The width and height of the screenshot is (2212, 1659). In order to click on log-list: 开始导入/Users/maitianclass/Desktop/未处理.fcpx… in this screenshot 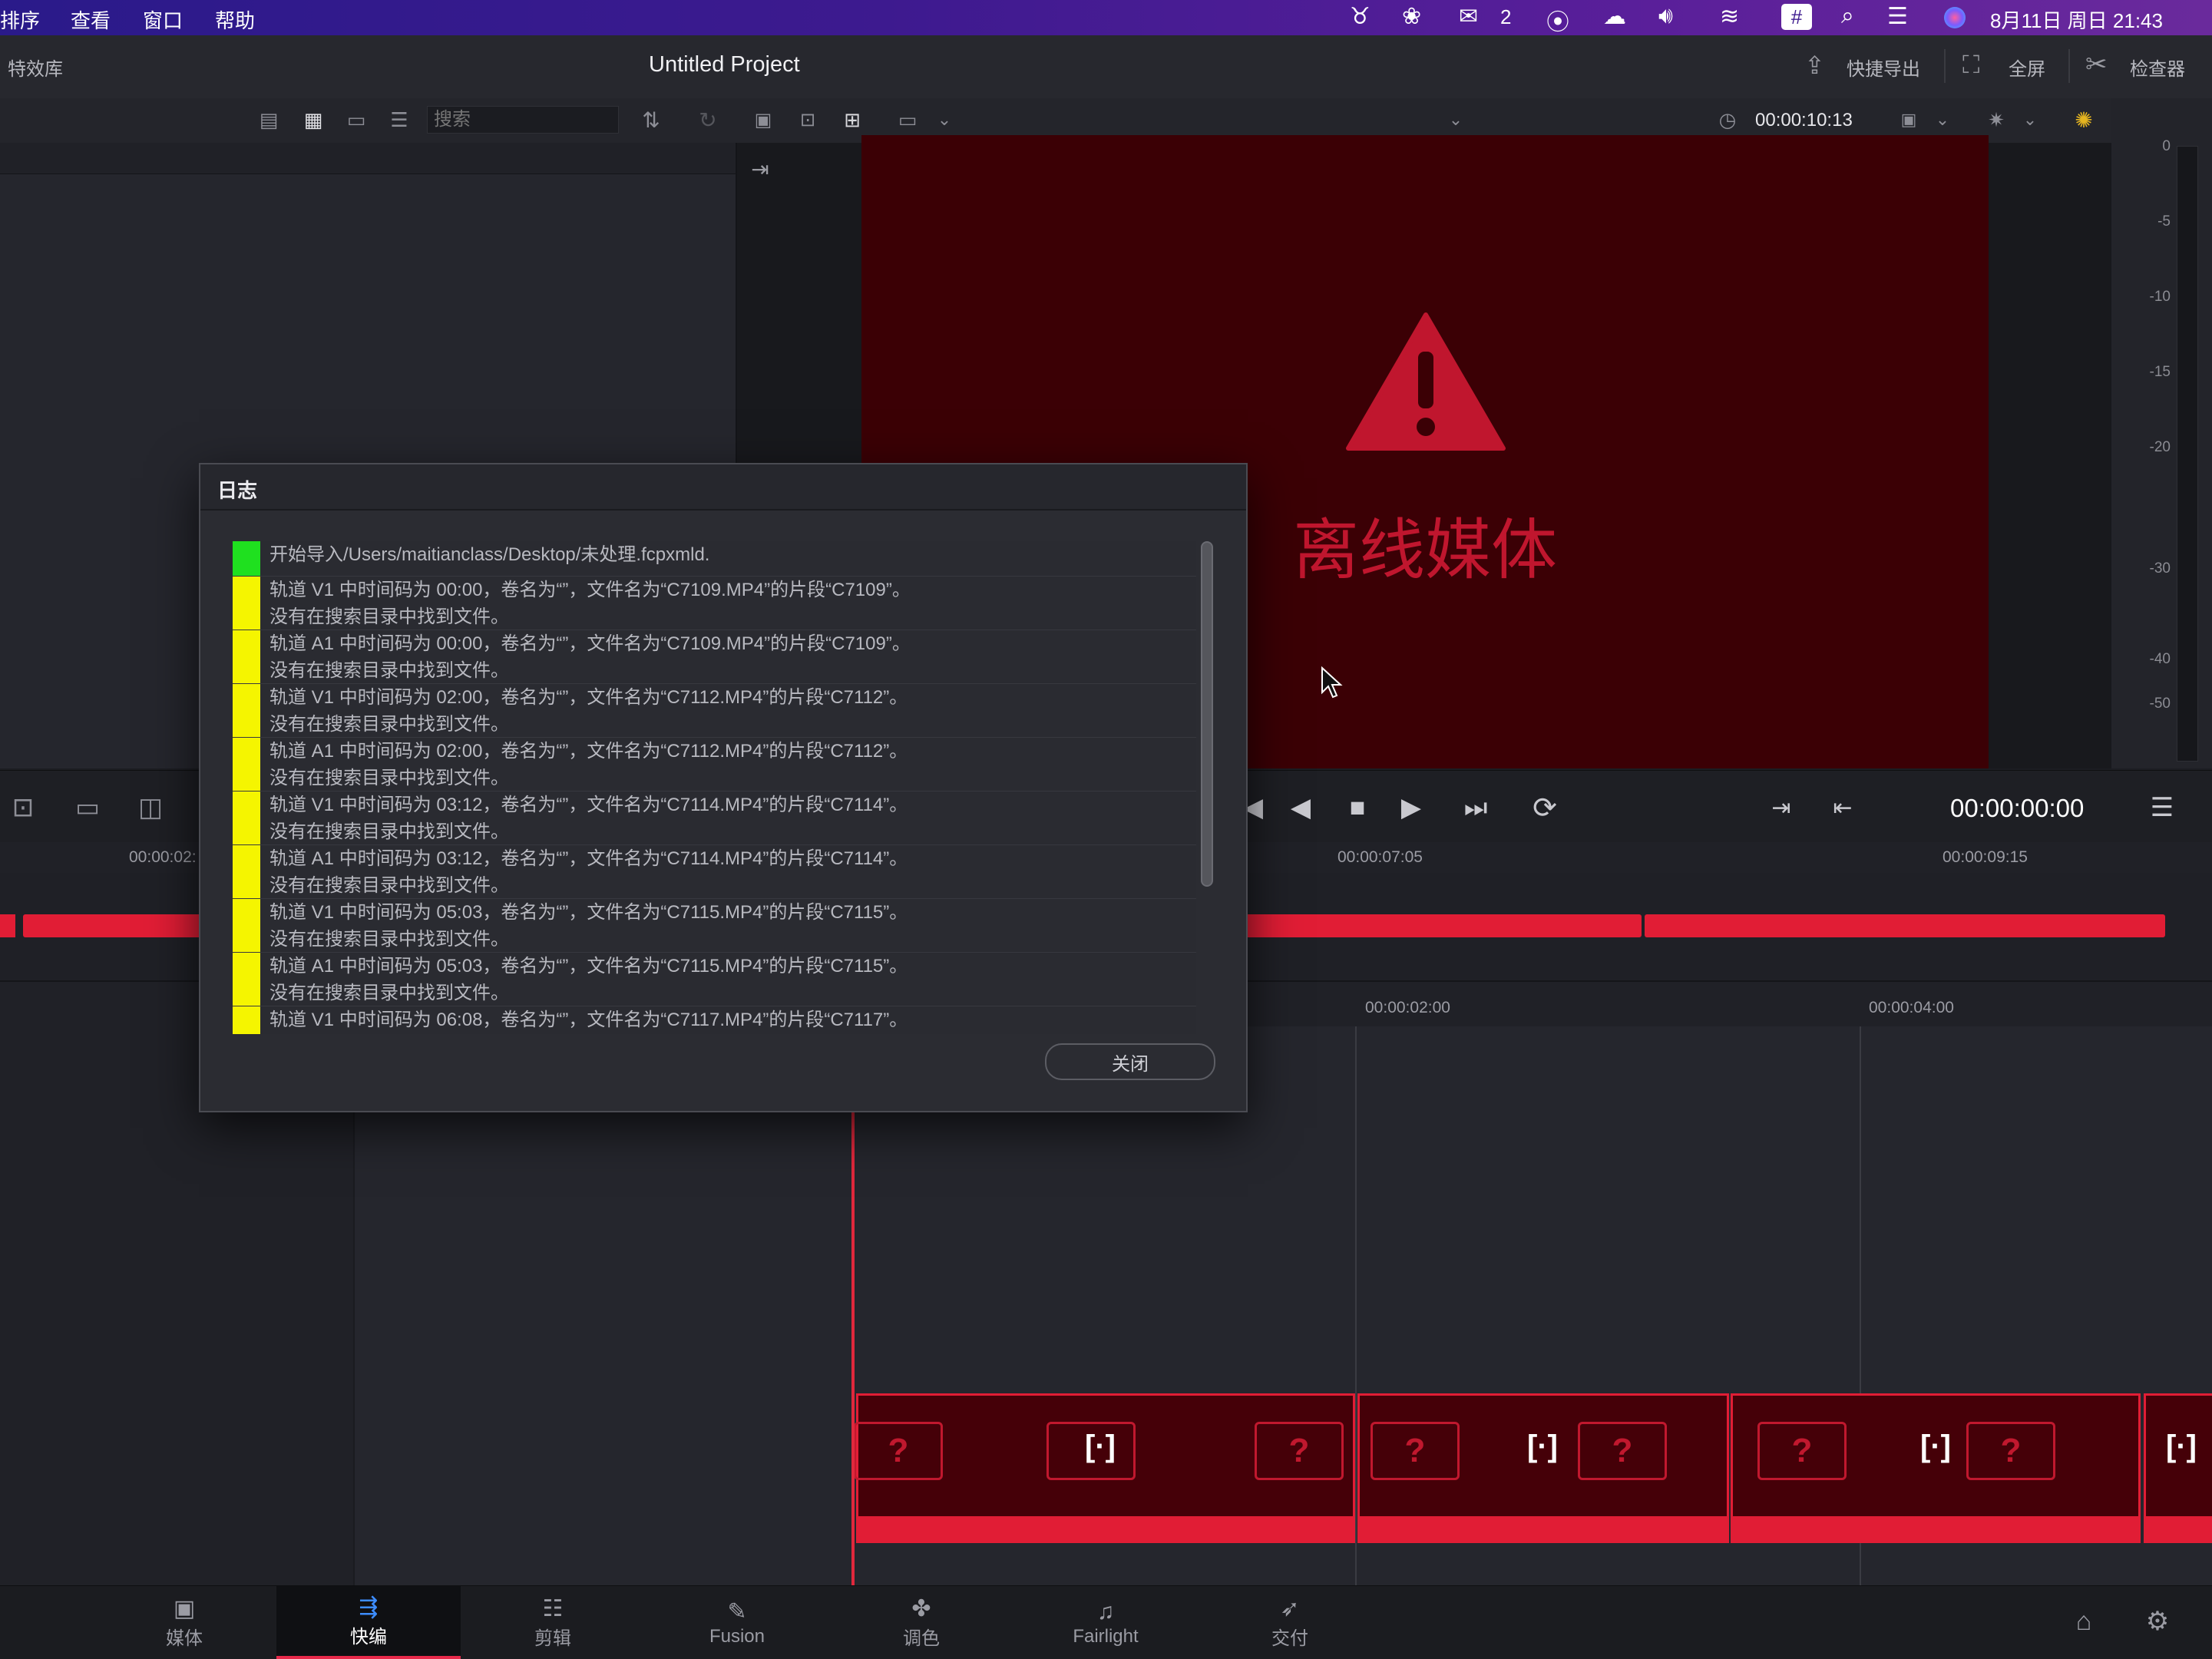, I will do `click(715, 787)`.